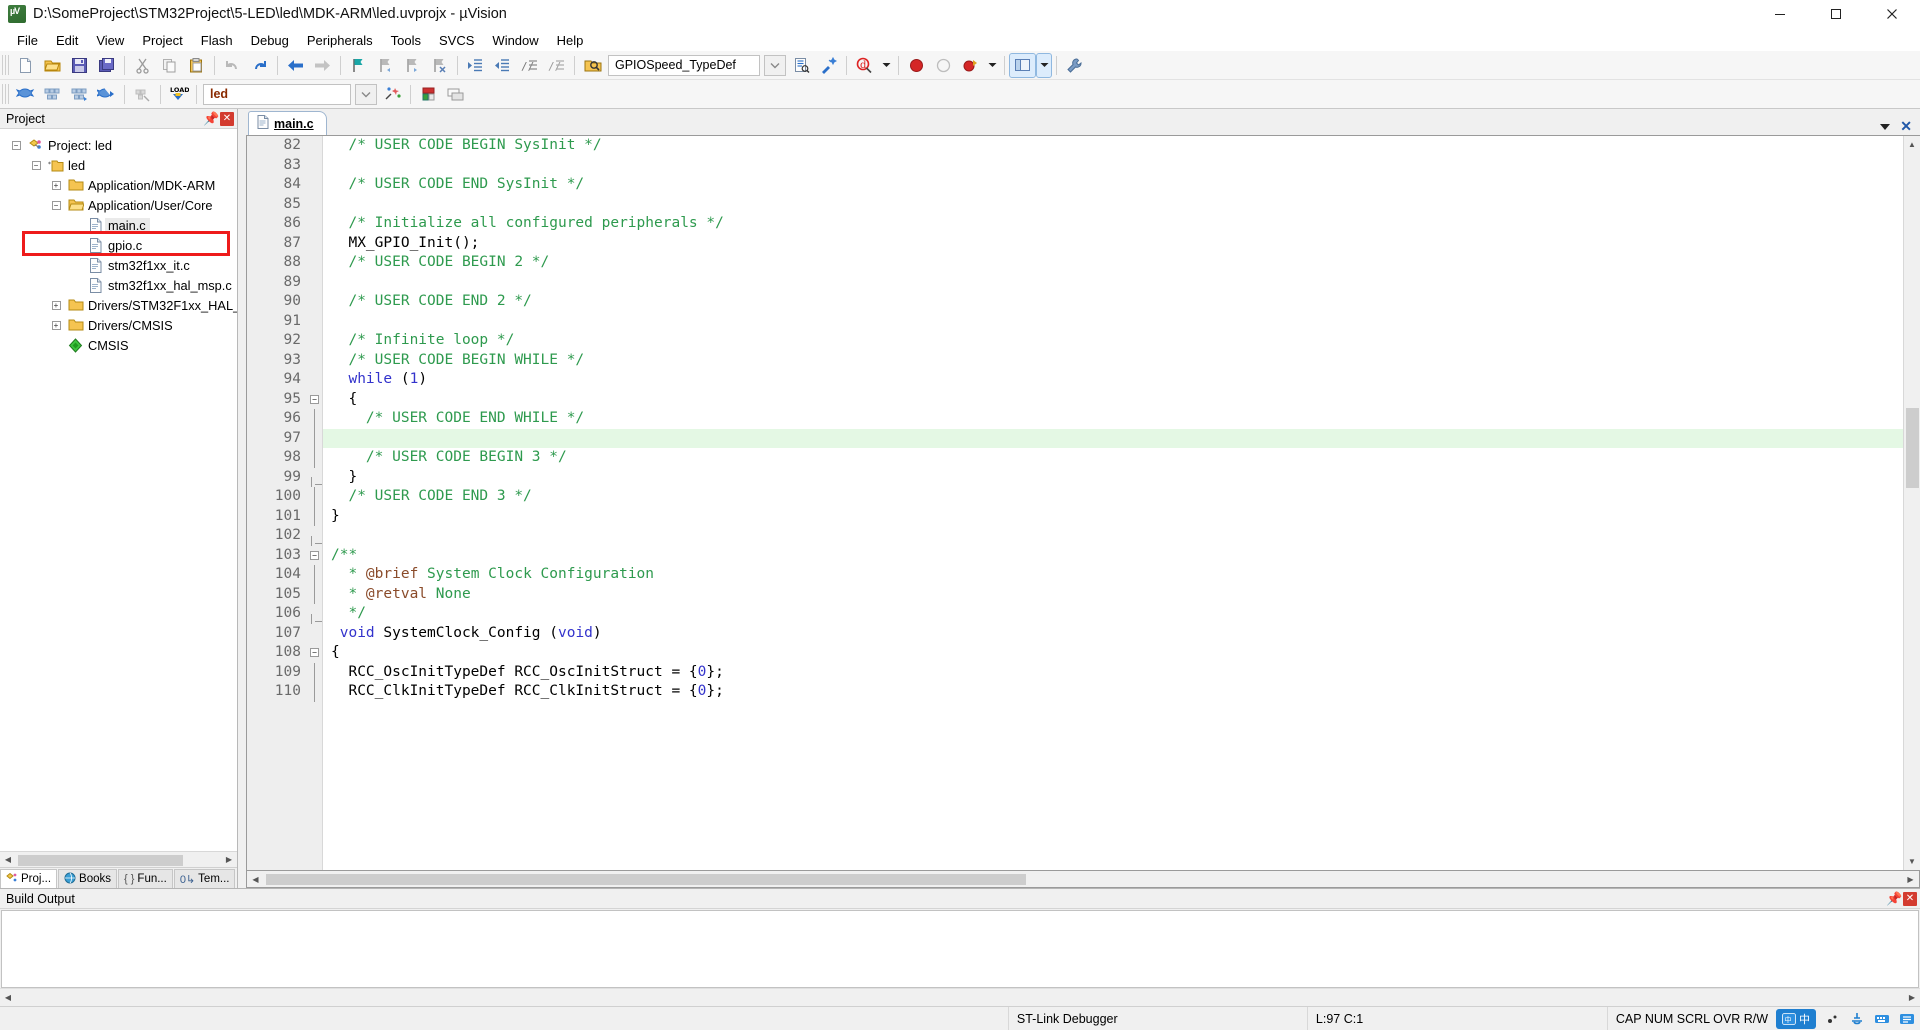 This screenshot has width=1920, height=1030. I want to click on build-icon, so click(52, 94).